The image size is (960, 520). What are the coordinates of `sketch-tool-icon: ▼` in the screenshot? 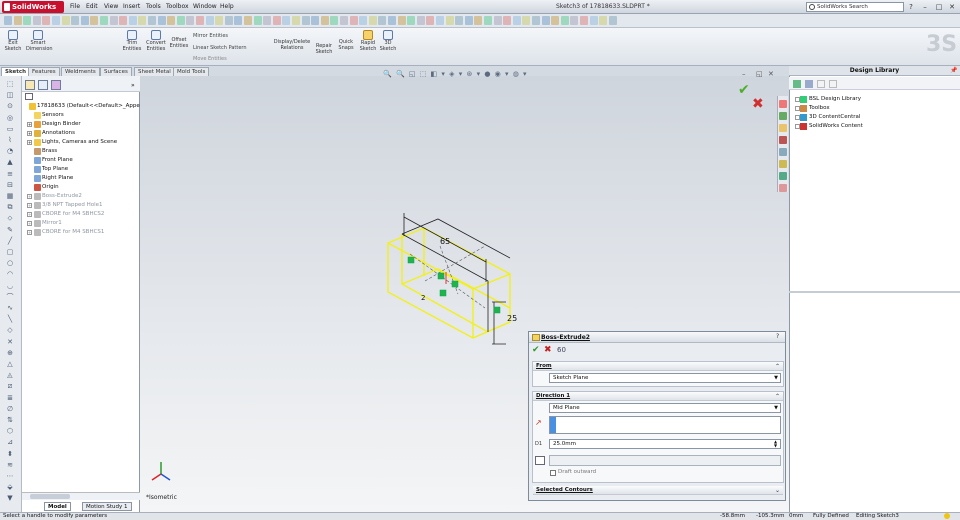 It's located at (10, 498).